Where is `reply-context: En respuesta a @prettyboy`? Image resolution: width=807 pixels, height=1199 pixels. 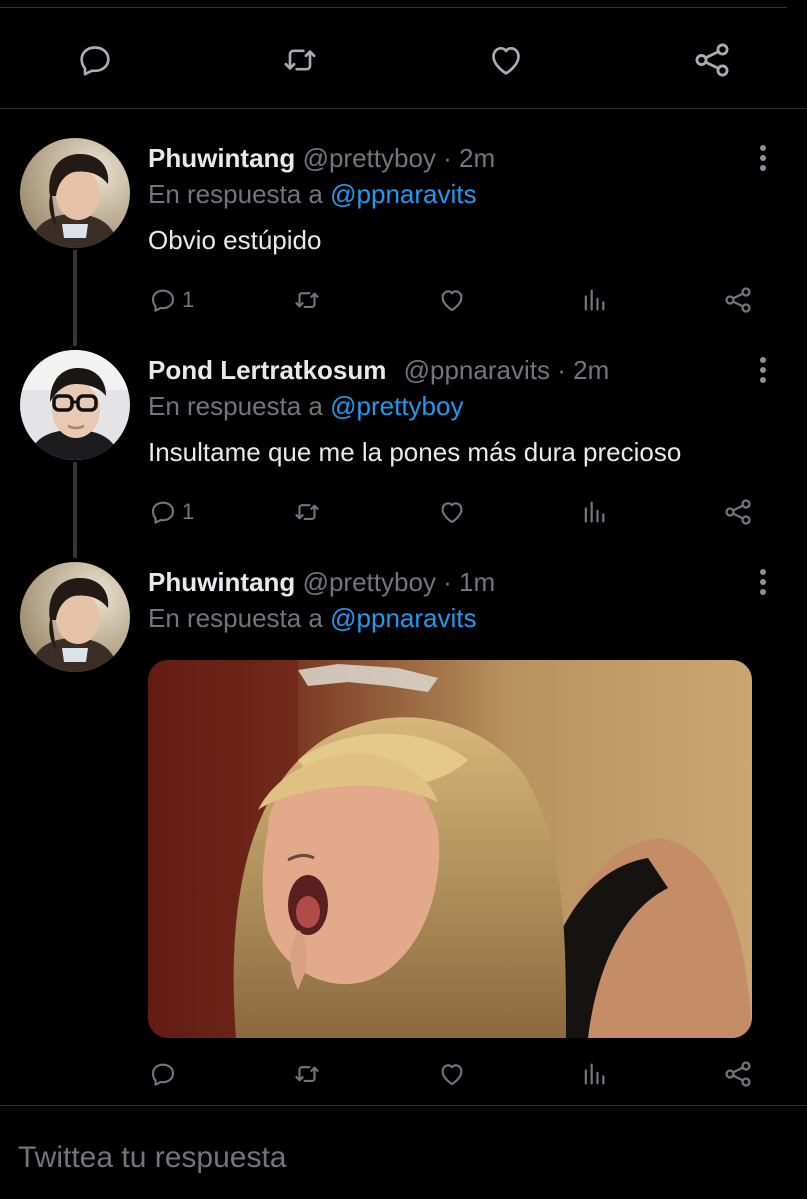 reply-context: En respuesta a @prettyboy is located at coordinates (305, 406).